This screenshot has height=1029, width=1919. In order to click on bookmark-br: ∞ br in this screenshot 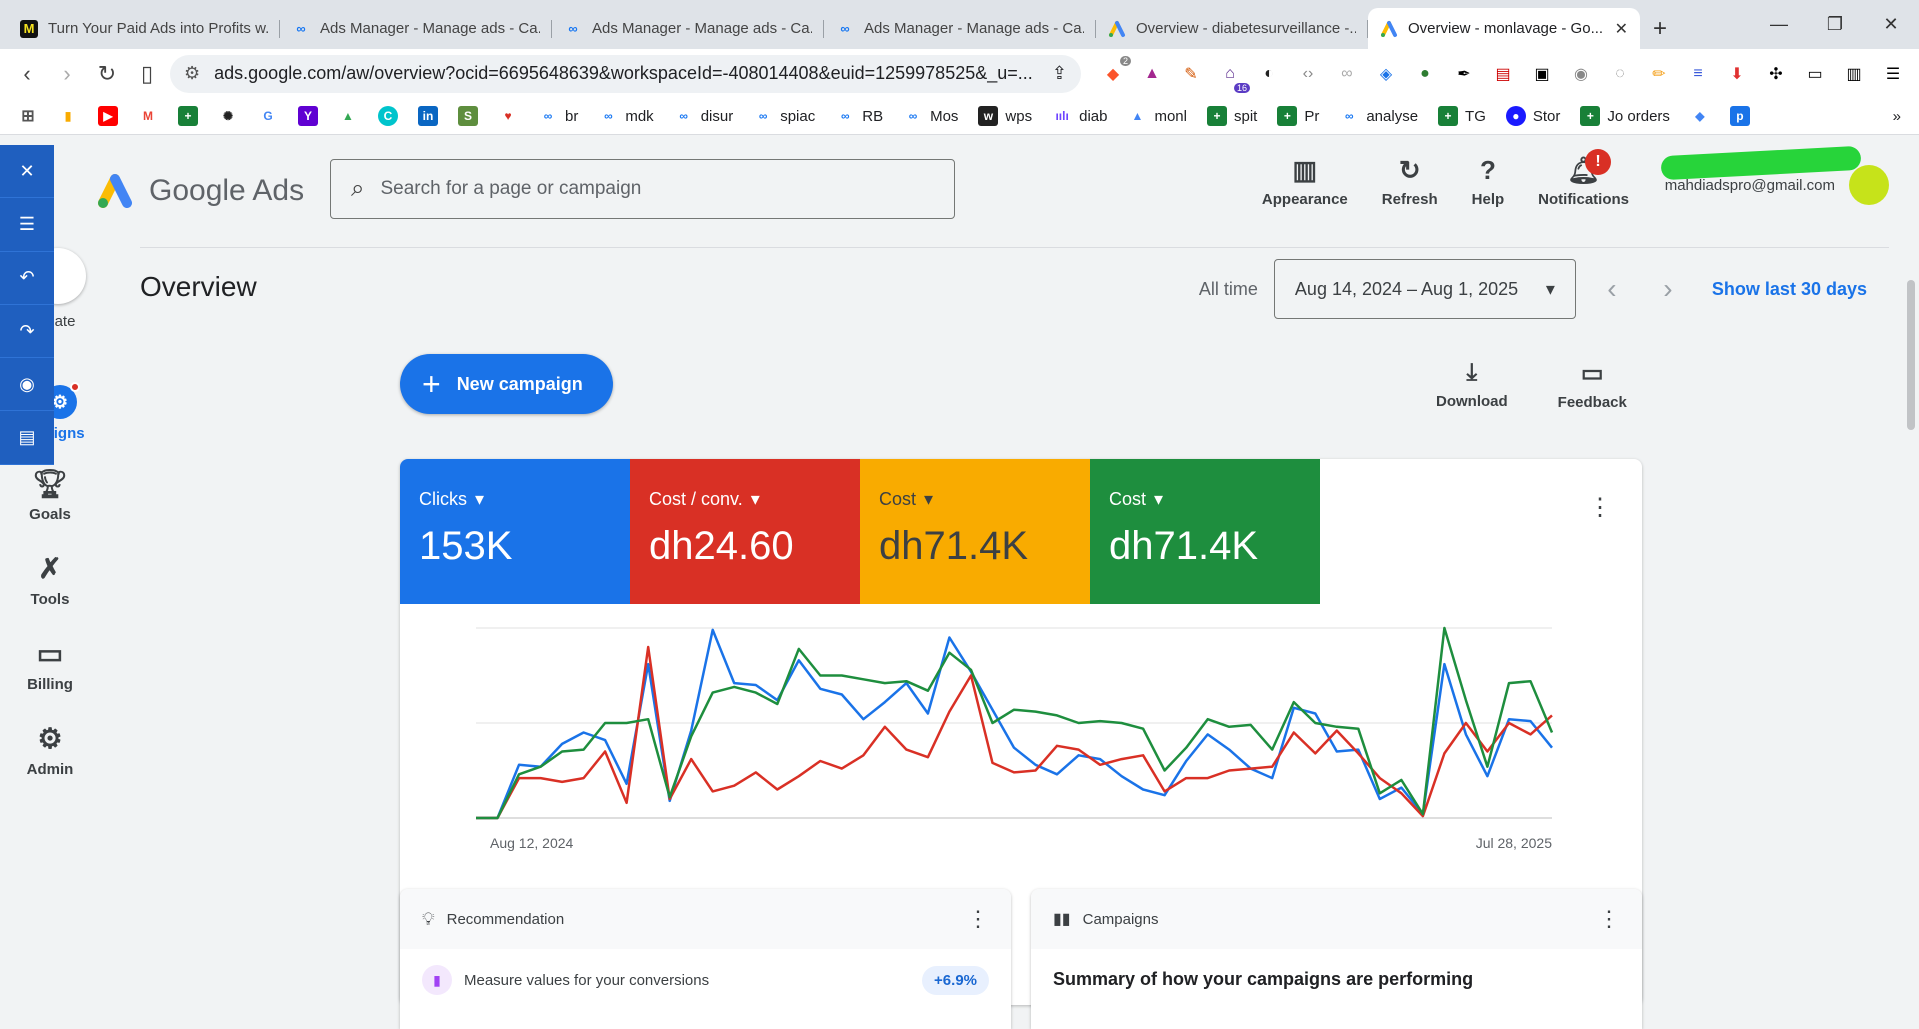, I will do `click(558, 116)`.